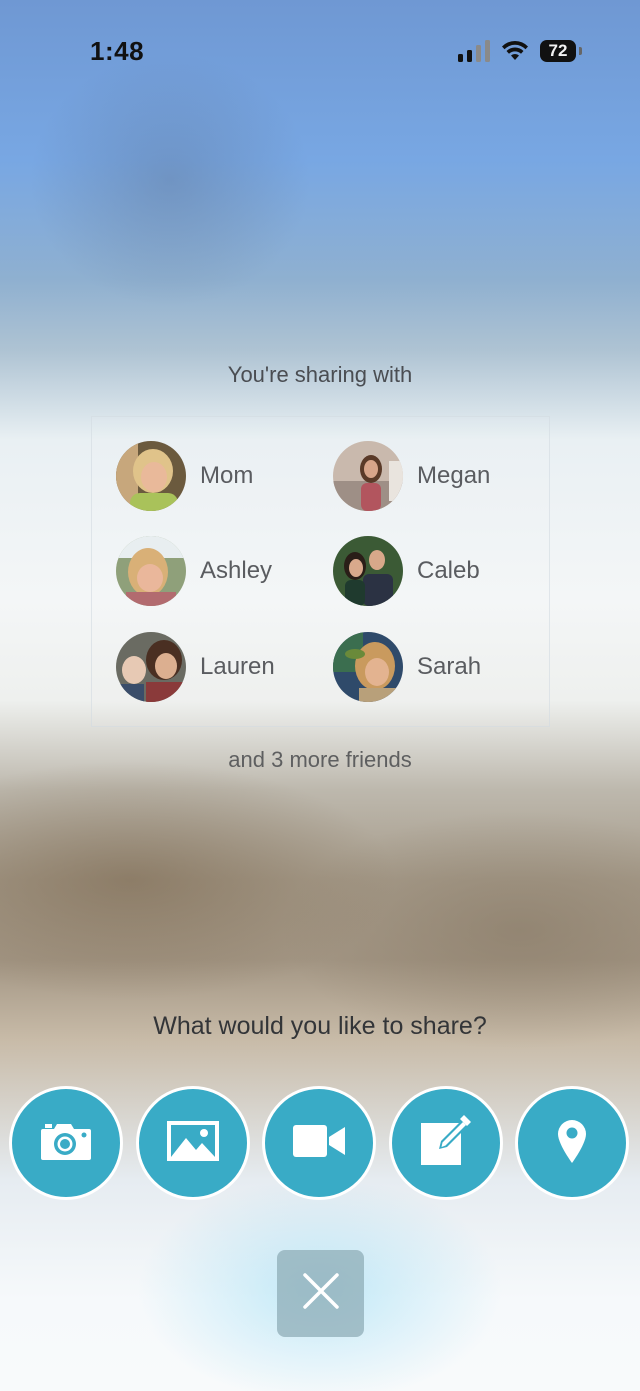 Image resolution: width=640 pixels, height=1391 pixels. Describe the element at coordinates (117, 51) in the screenshot. I see `status-time: 1:48` at that location.